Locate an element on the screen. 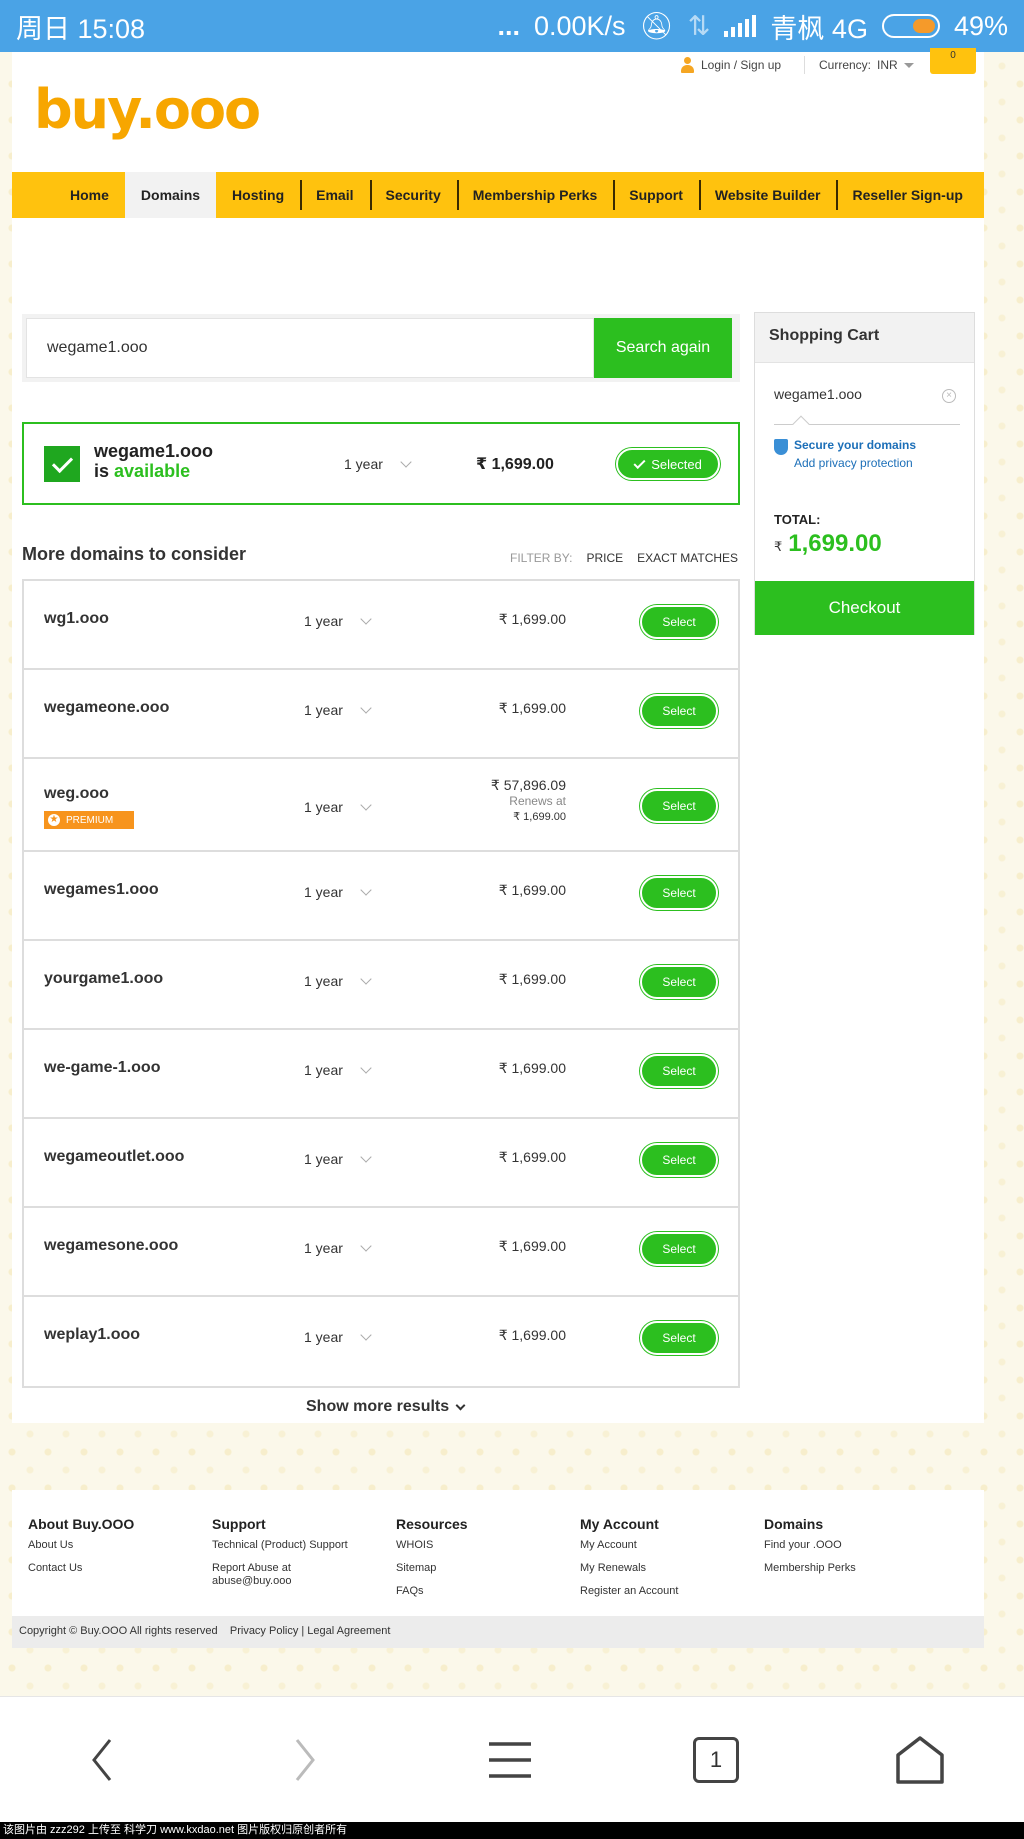 The height and width of the screenshot is (1839, 1024). nav-security: Security is located at coordinates (413, 195).